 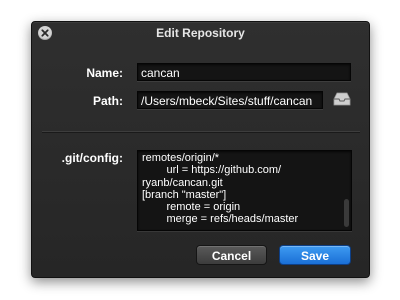 What do you see at coordinates (231, 255) in the screenshot?
I see `cancel-button: Cancel` at bounding box center [231, 255].